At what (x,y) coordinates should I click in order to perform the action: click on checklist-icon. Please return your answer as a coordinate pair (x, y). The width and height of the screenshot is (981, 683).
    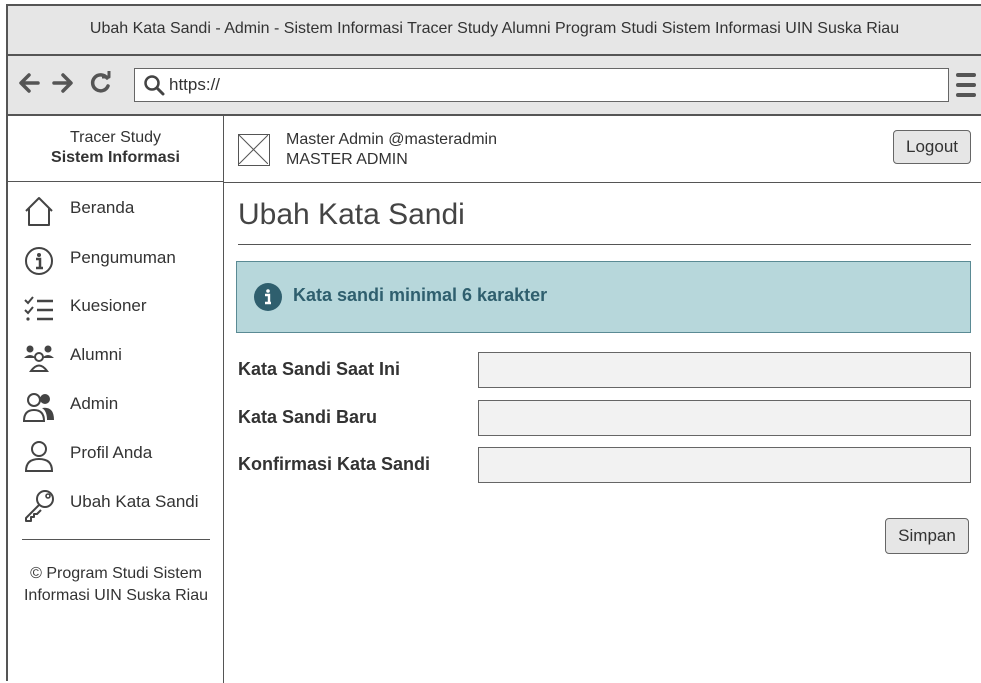
    Looking at the image, I should click on (38, 308).